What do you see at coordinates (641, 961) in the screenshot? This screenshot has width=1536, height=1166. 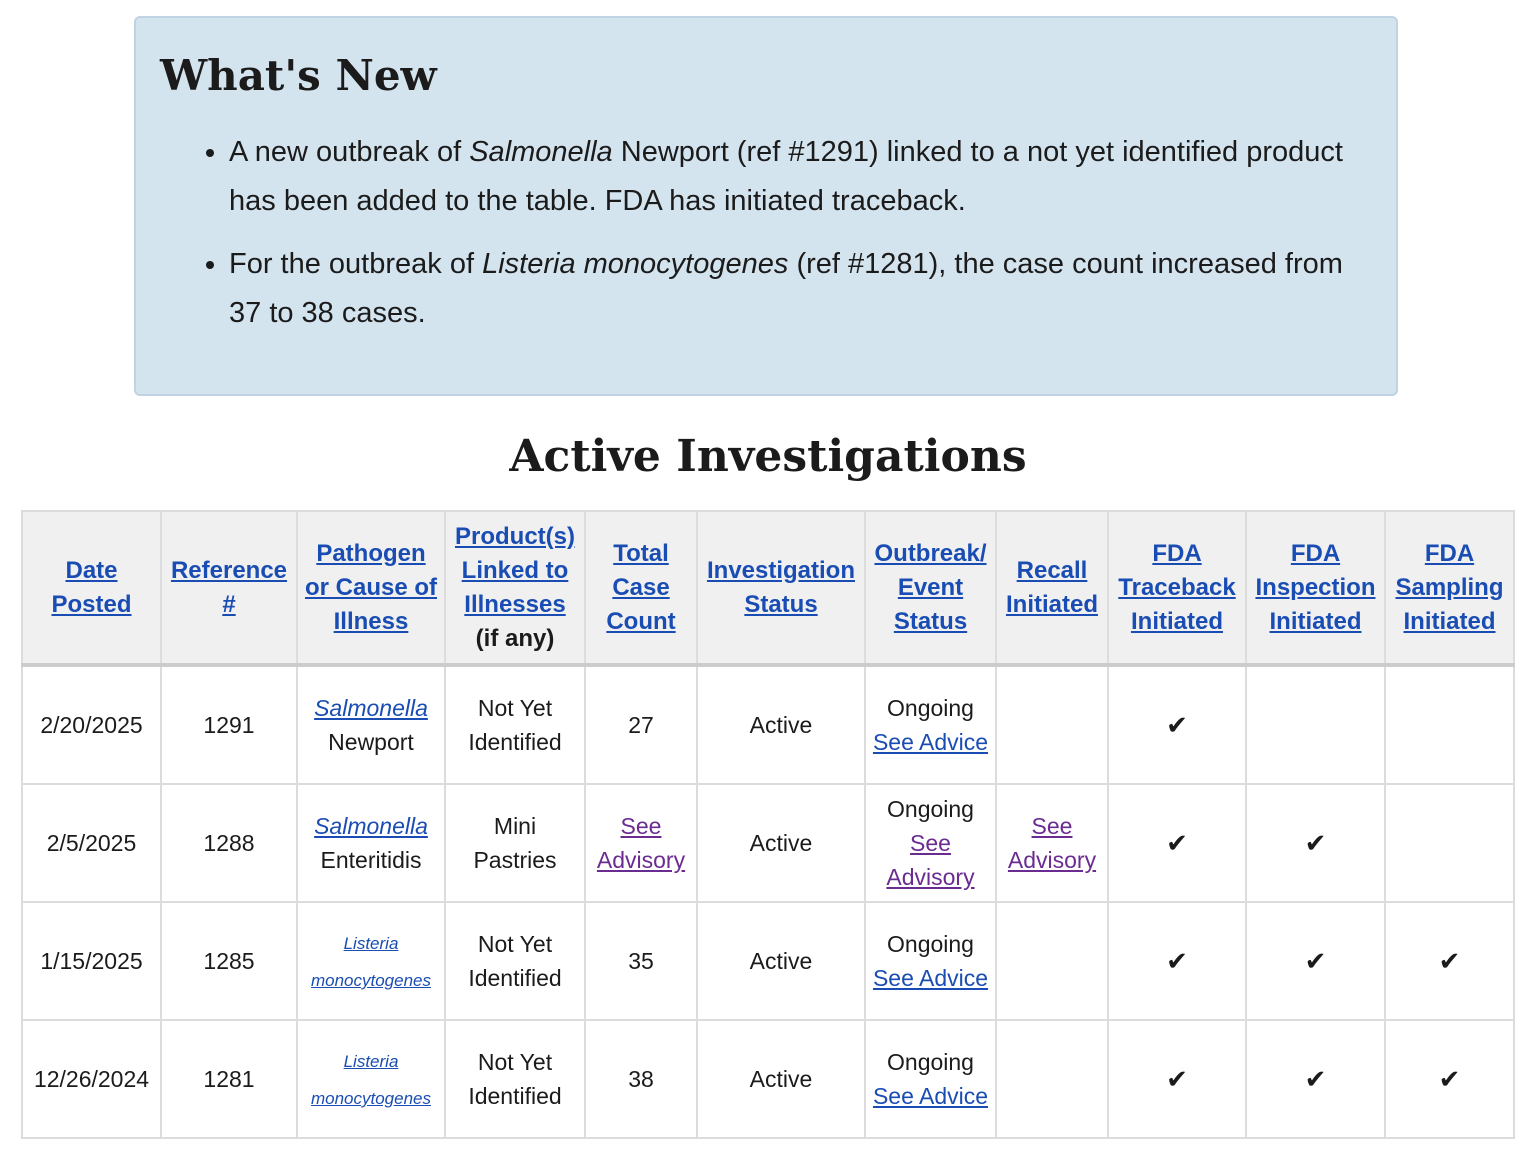 I see `case-count-cell: 35` at bounding box center [641, 961].